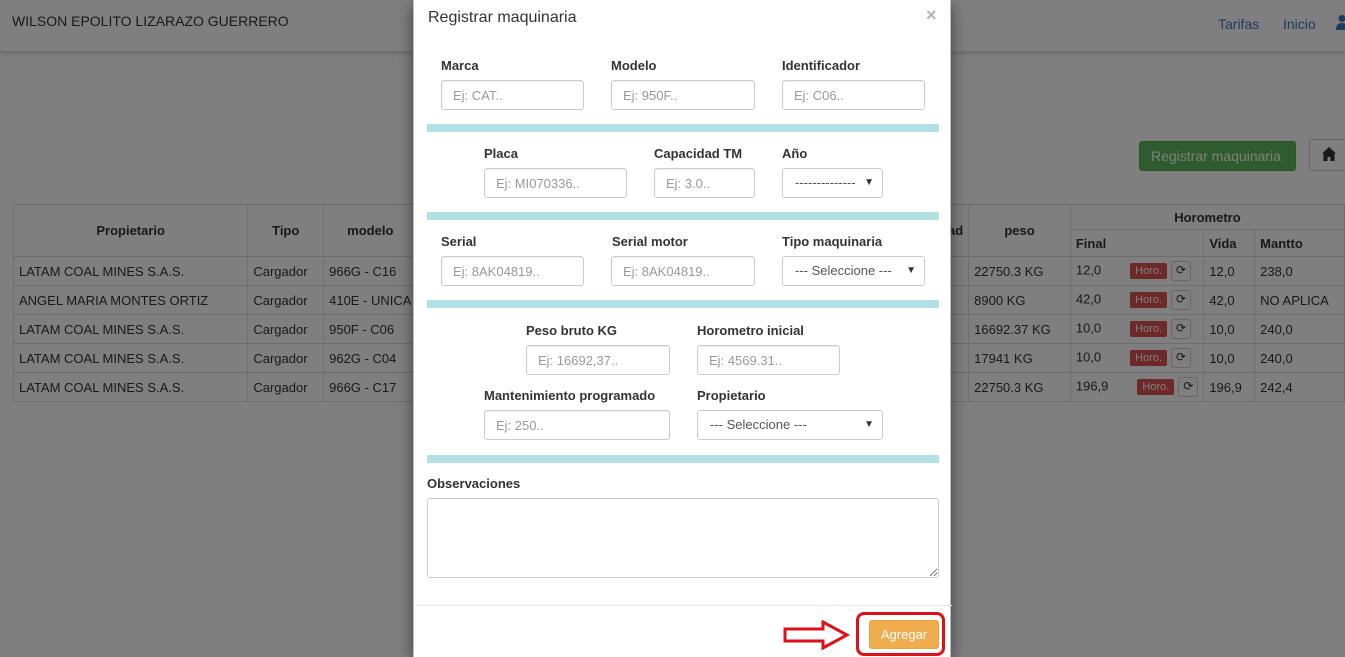 The width and height of the screenshot is (1345, 657). What do you see at coordinates (634, 65) in the screenshot?
I see `modelo-label: Modelo` at bounding box center [634, 65].